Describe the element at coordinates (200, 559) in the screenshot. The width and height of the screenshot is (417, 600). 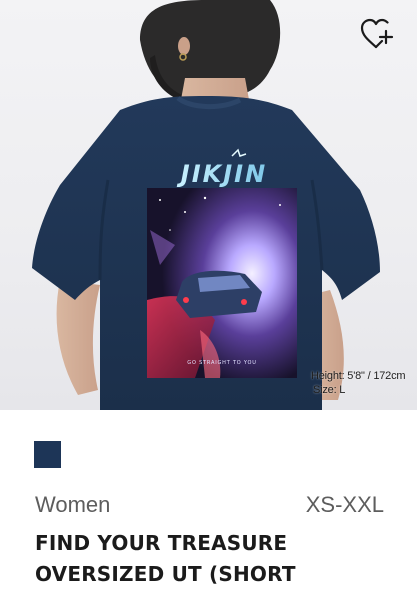
I see `product-title: FIND YOUR TREASURE OVERSIZED UT (SHORT` at that location.